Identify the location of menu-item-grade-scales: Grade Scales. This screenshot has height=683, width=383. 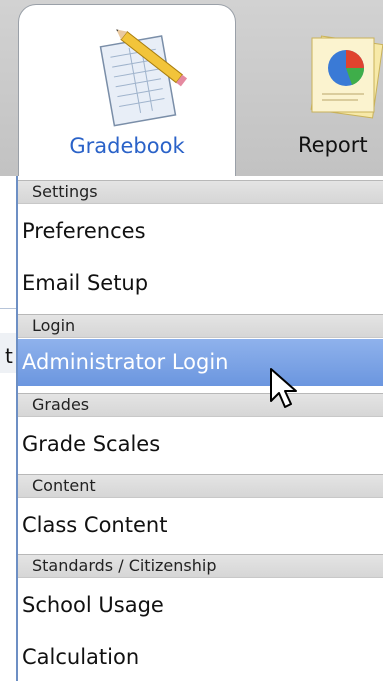
(200, 444).